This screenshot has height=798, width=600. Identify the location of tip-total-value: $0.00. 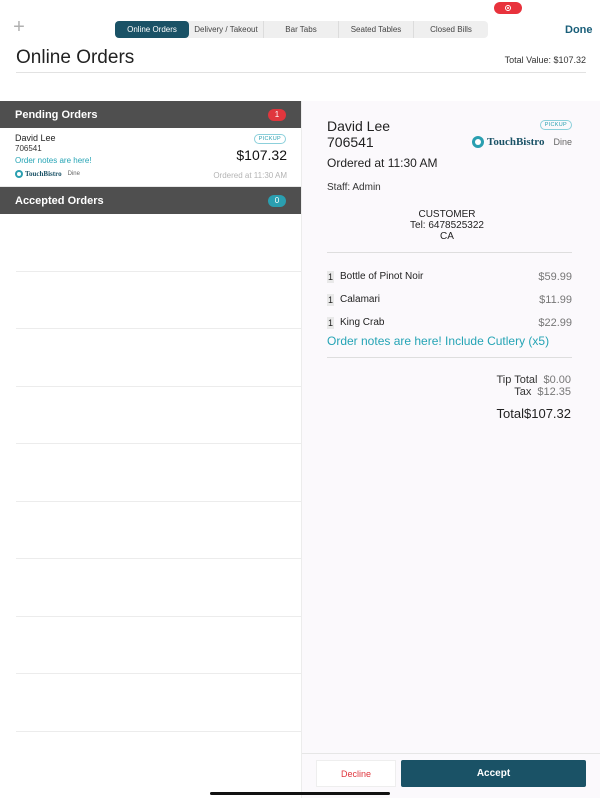
(557, 380).